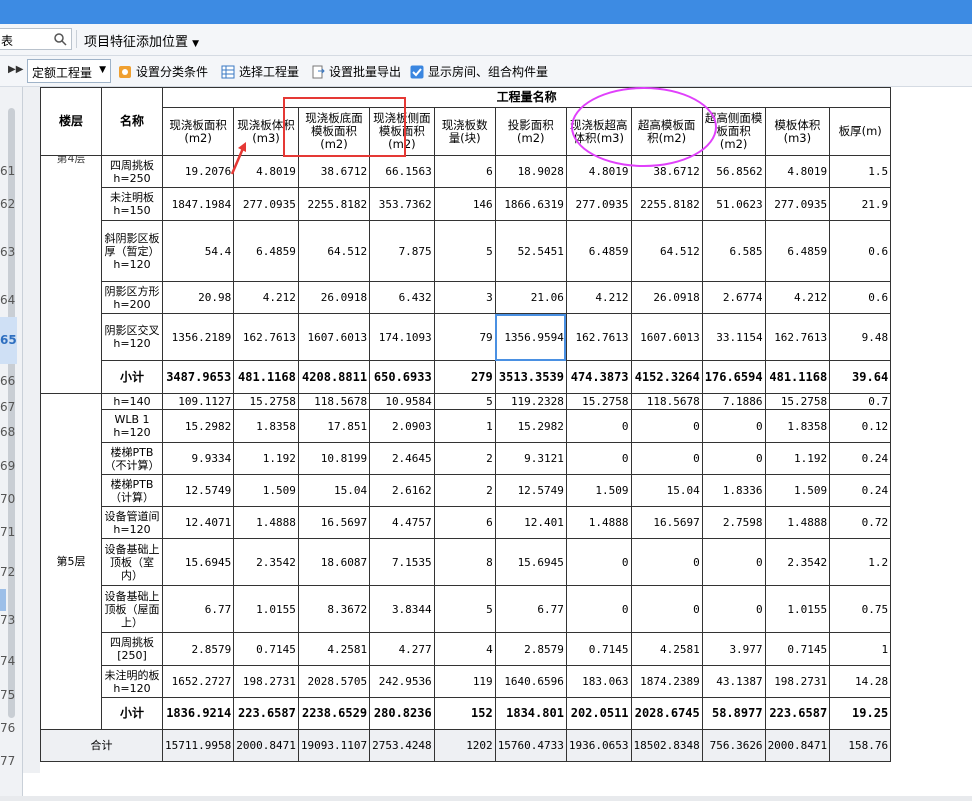 The height and width of the screenshot is (801, 972). I want to click on value-cell: 0.75, so click(860, 609).